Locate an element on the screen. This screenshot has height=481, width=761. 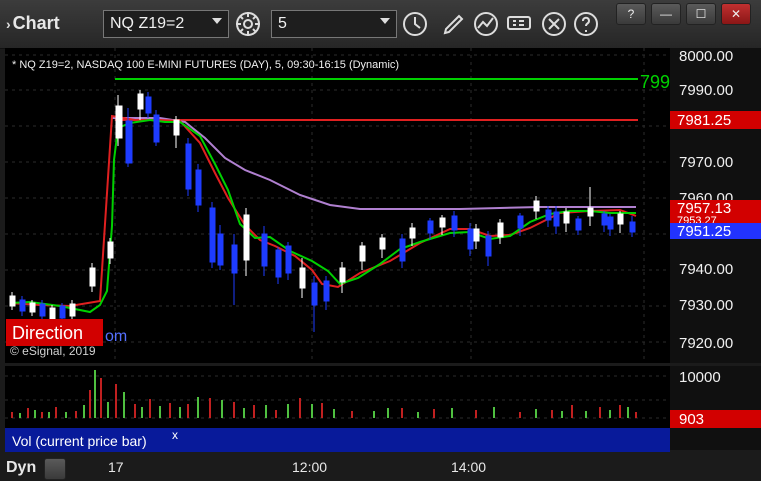
minimize-button: — is located at coordinates (666, 14).